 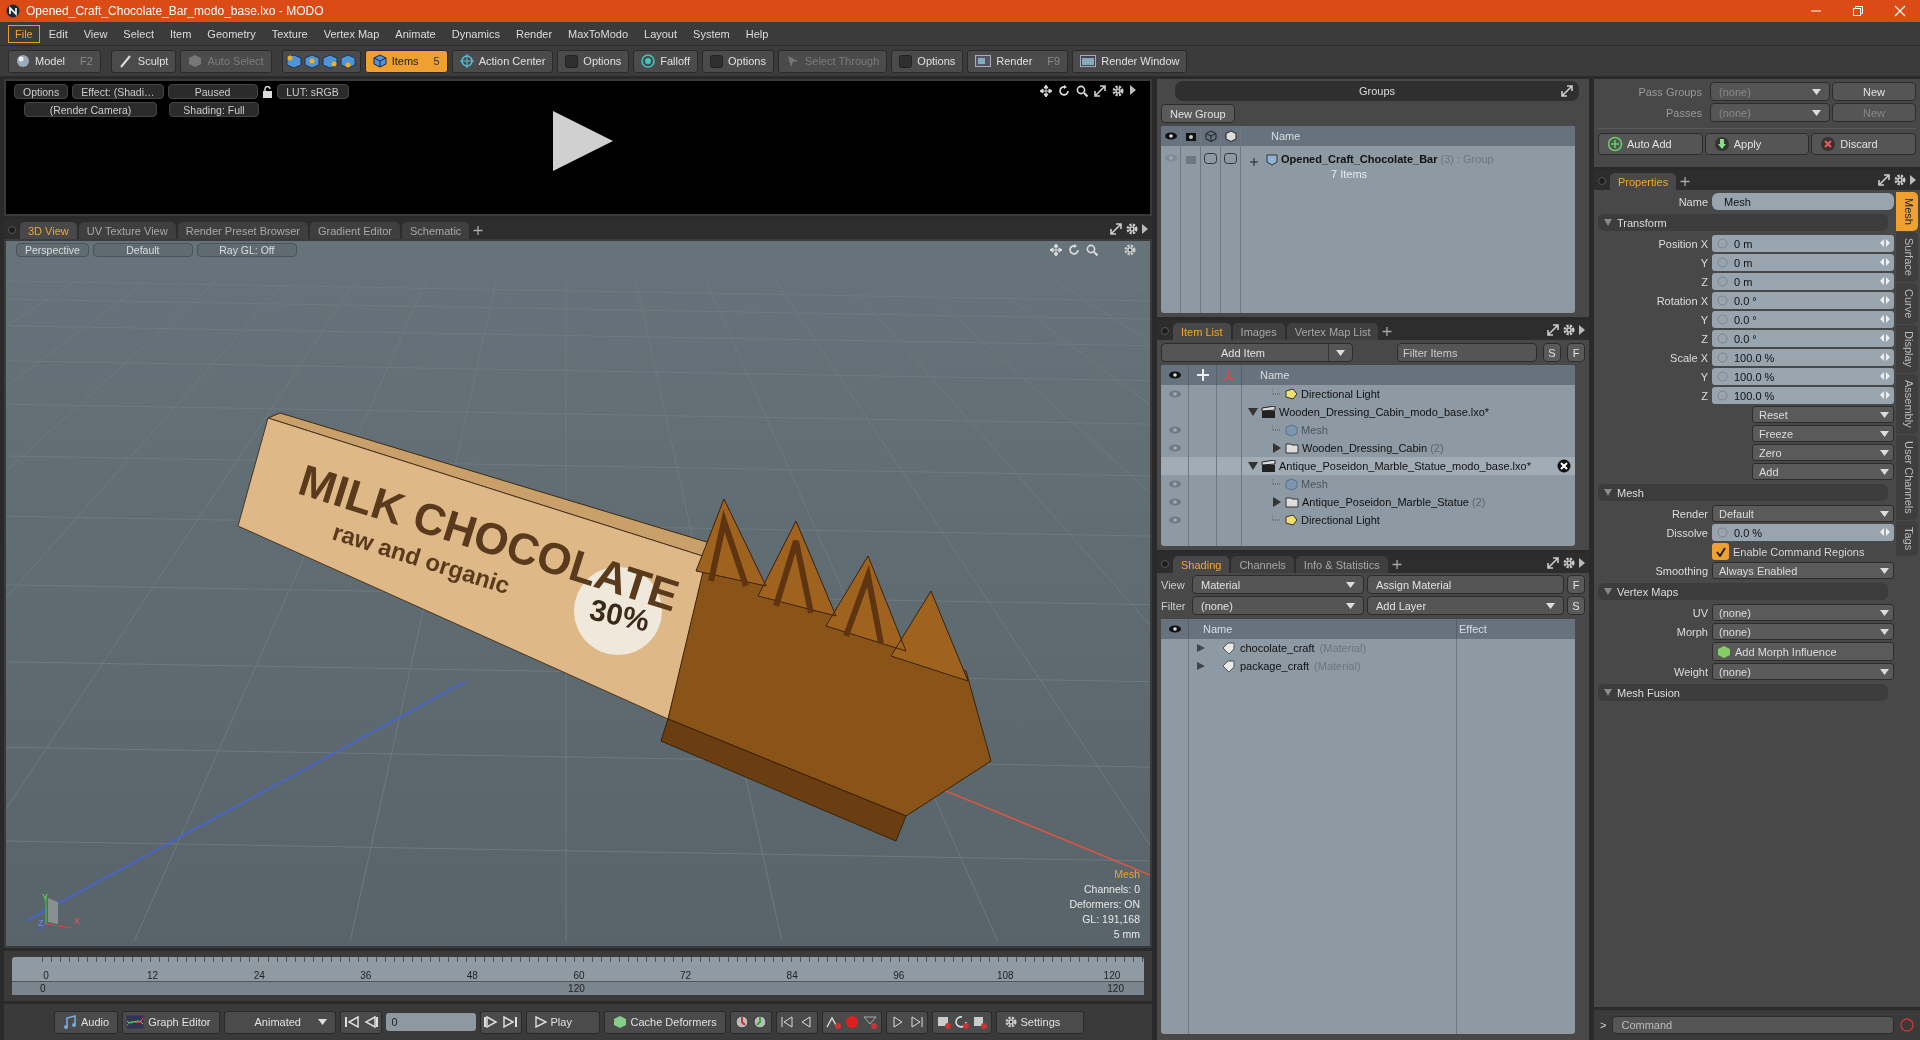 I want to click on filter-field: Filter Items, so click(x=1467, y=352).